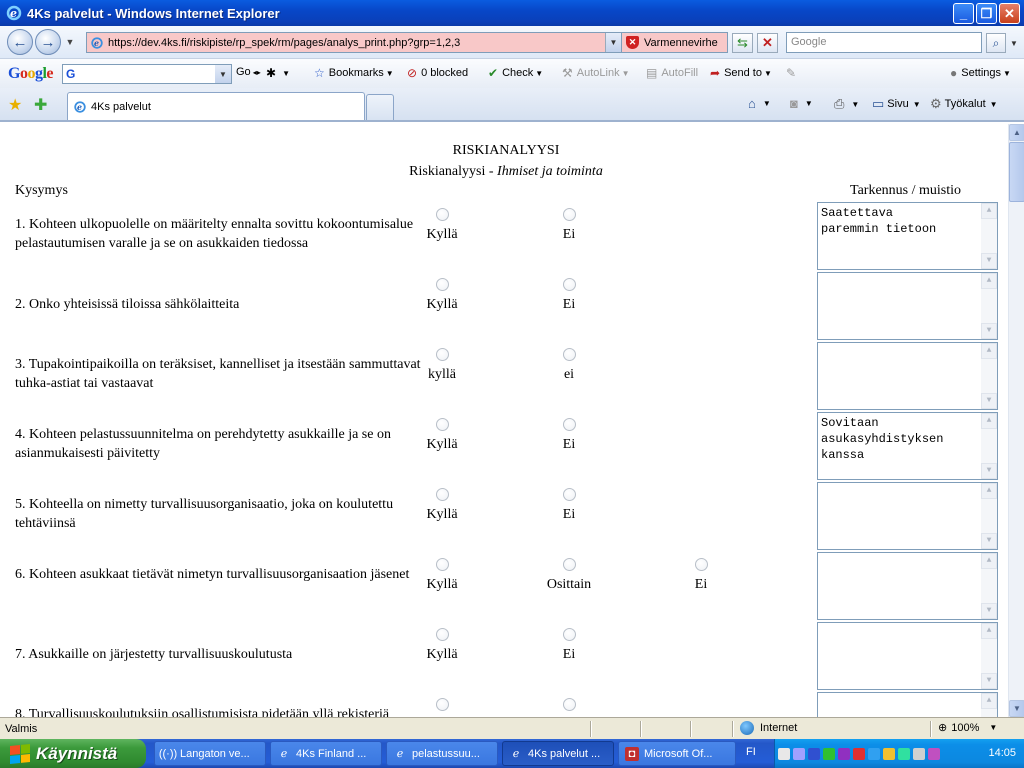 Image resolution: width=1024 pixels, height=768 pixels. What do you see at coordinates (742, 43) in the screenshot?
I see `refresh-button: ⇆` at bounding box center [742, 43].